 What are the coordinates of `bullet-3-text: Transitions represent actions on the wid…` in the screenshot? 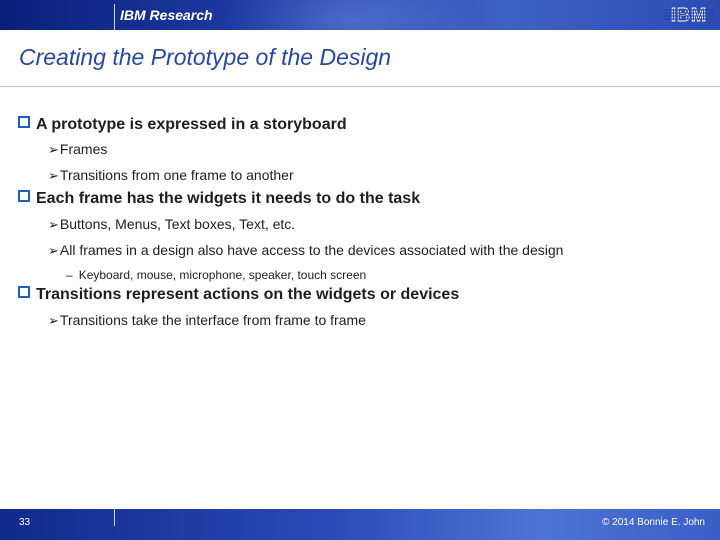 It's located at (248, 294).